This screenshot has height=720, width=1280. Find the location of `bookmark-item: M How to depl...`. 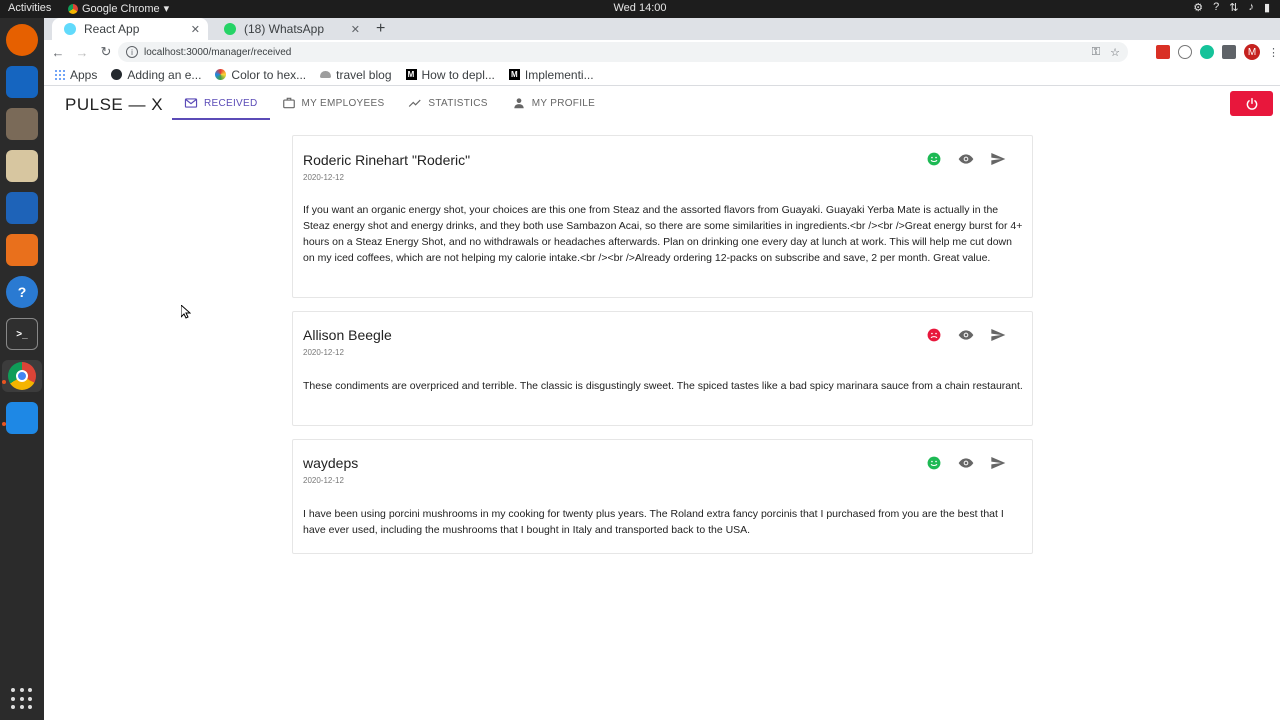

bookmark-item: M How to depl... is located at coordinates (450, 74).